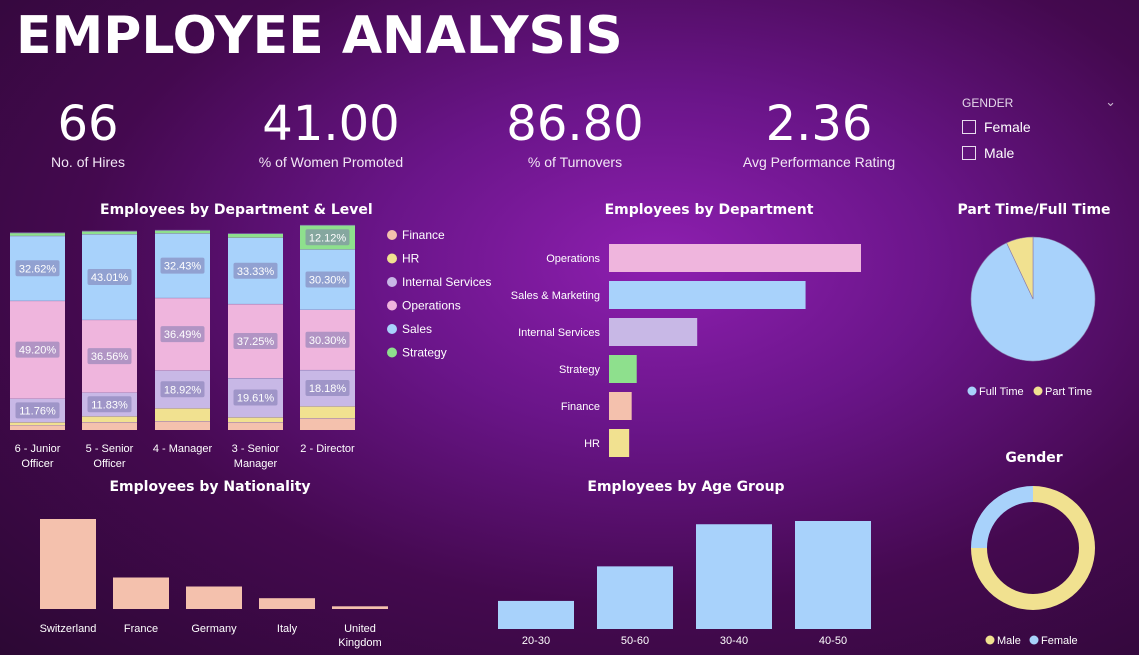  I want to click on data-label: 43.01%, so click(110, 278).